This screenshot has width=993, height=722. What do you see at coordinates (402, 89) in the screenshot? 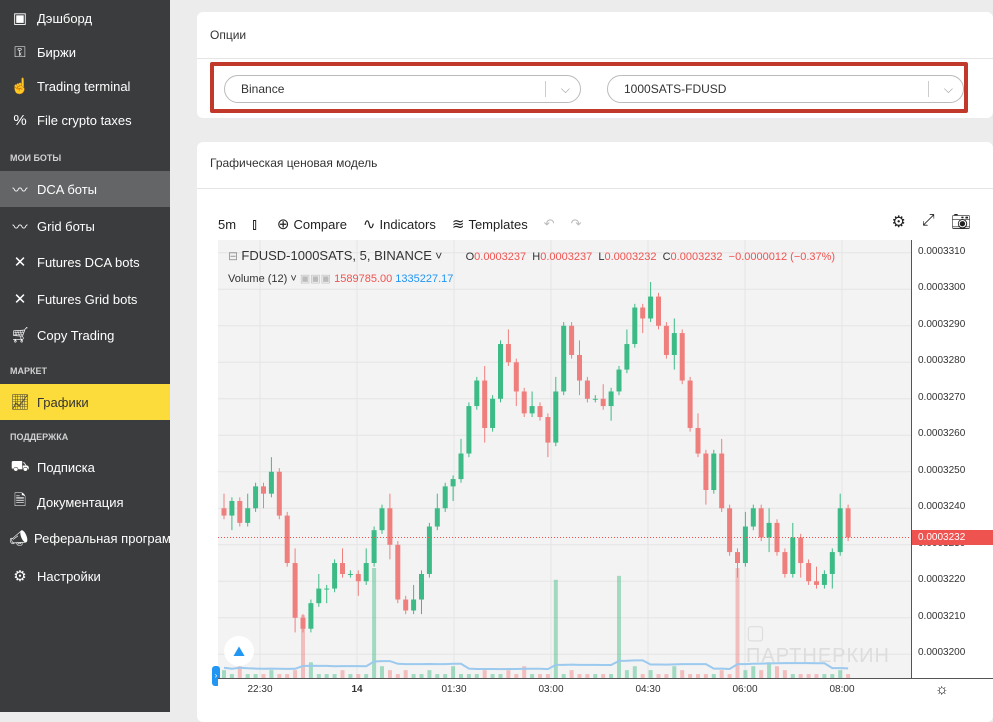
I see `exchange-select: Binance ⌵` at bounding box center [402, 89].